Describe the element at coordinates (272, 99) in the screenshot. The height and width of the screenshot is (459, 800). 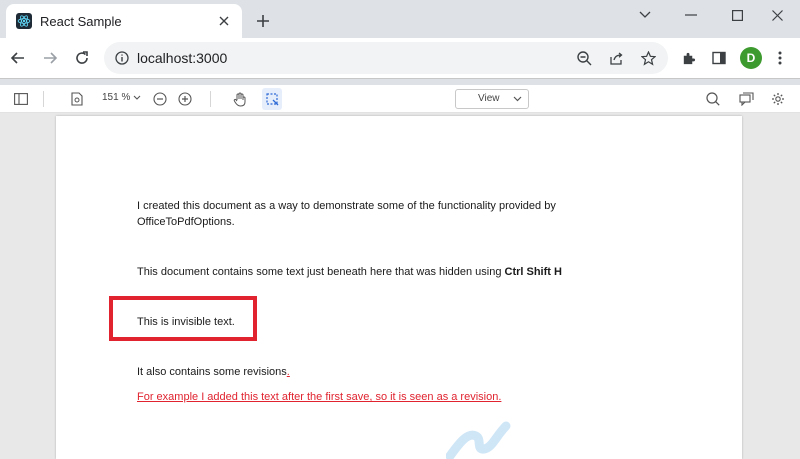
I see `text-select-icon` at that location.